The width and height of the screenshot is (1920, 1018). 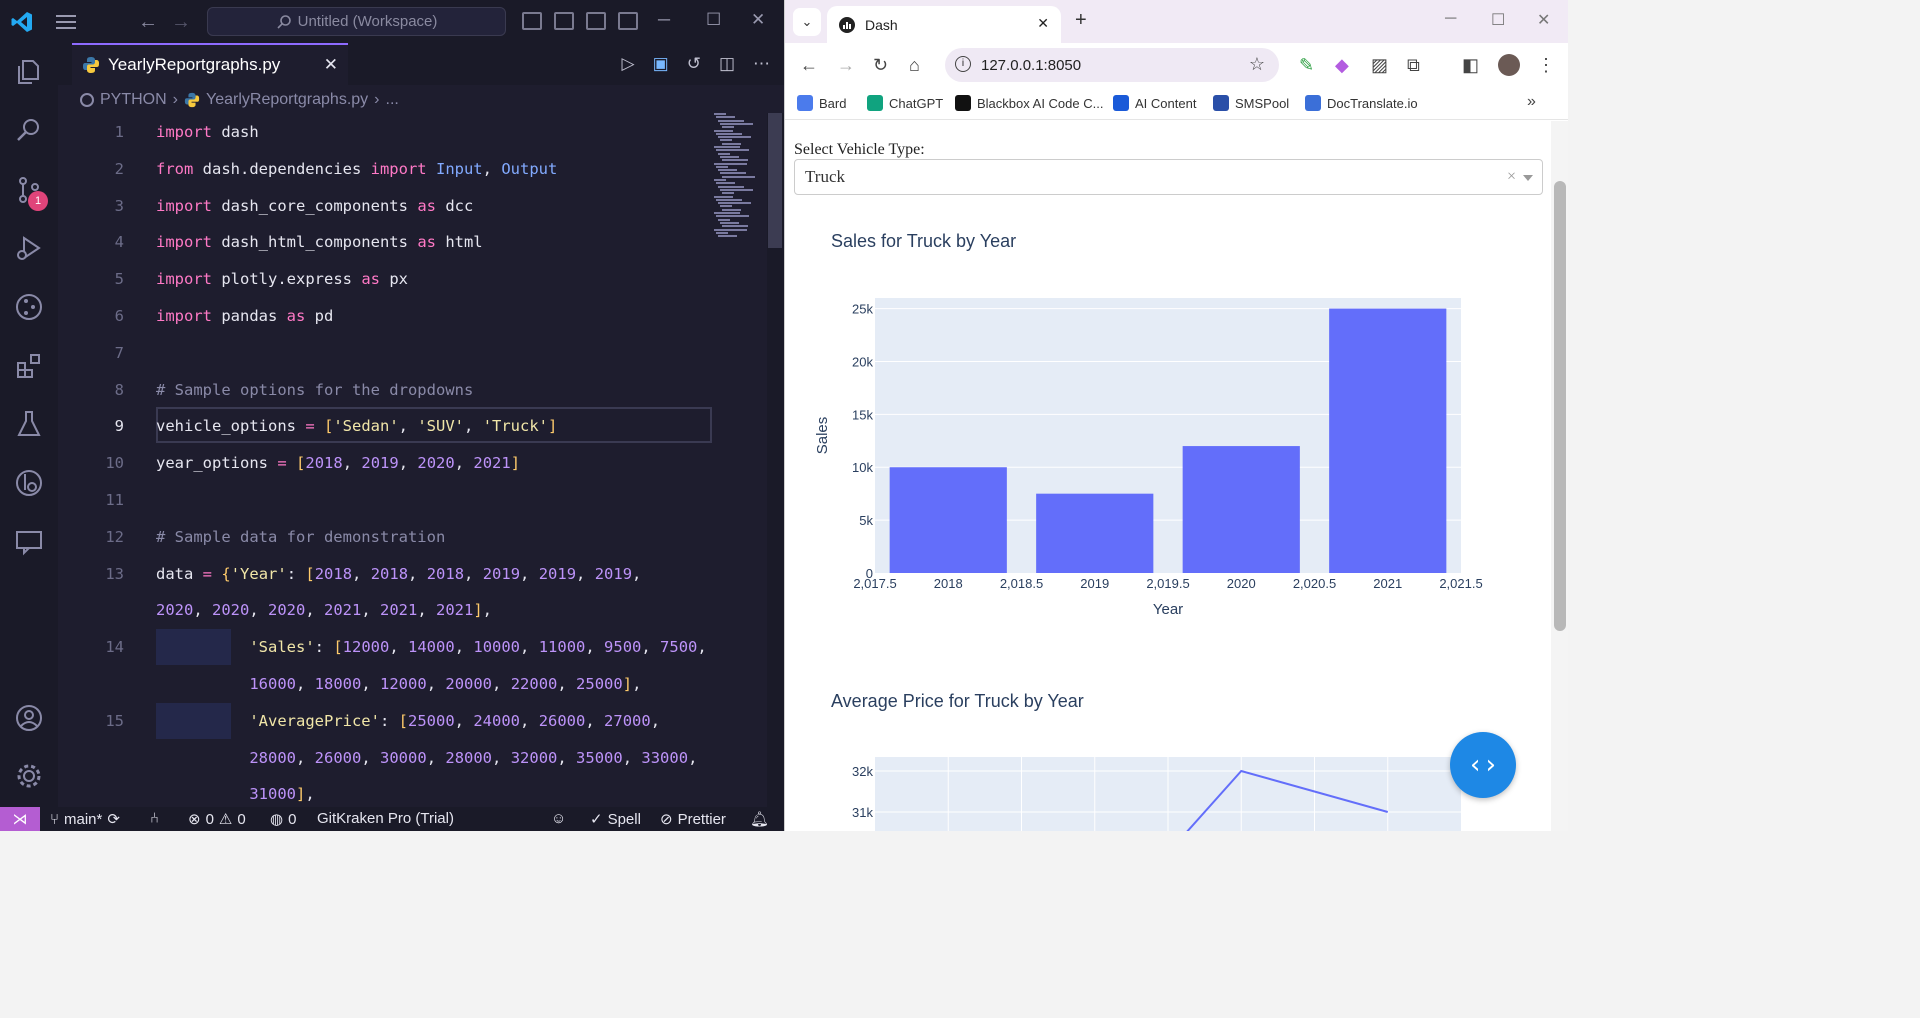 I want to click on profile-avatar, so click(x=1509, y=65).